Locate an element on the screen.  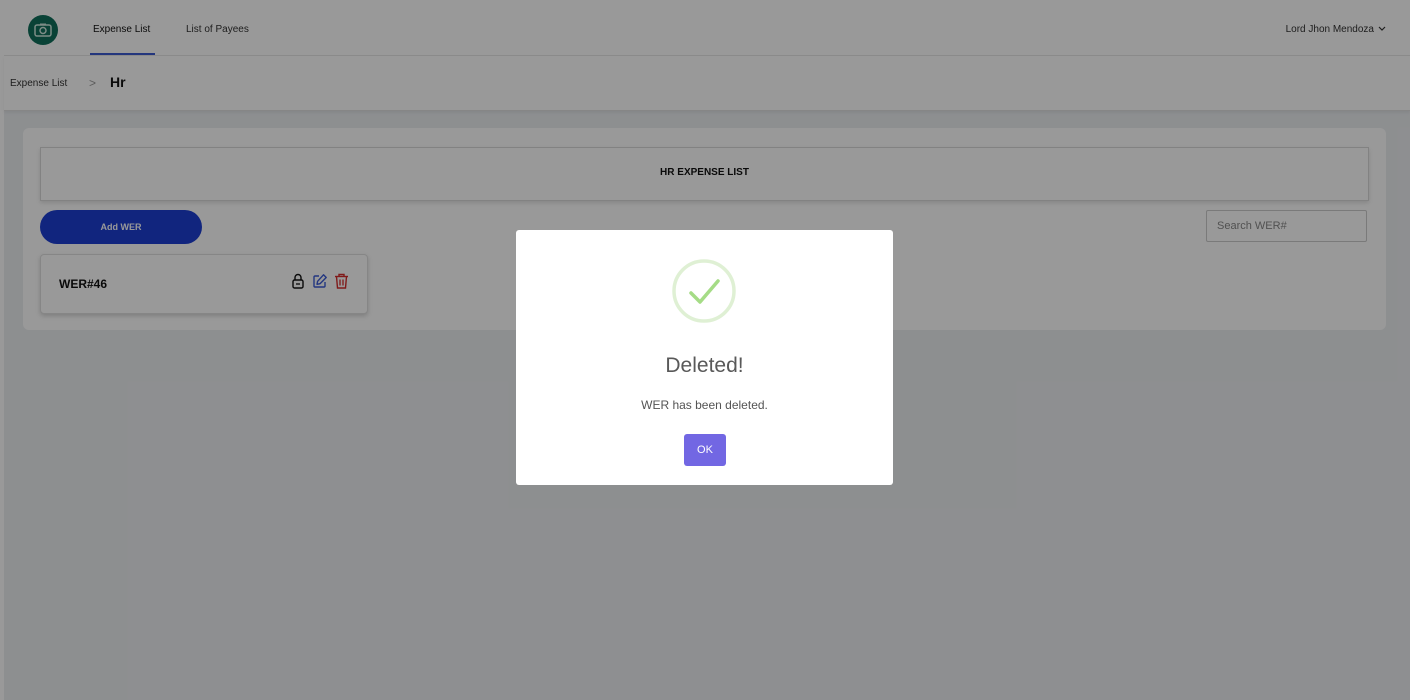
dialog-message: WER has been deleted. is located at coordinates (704, 405).